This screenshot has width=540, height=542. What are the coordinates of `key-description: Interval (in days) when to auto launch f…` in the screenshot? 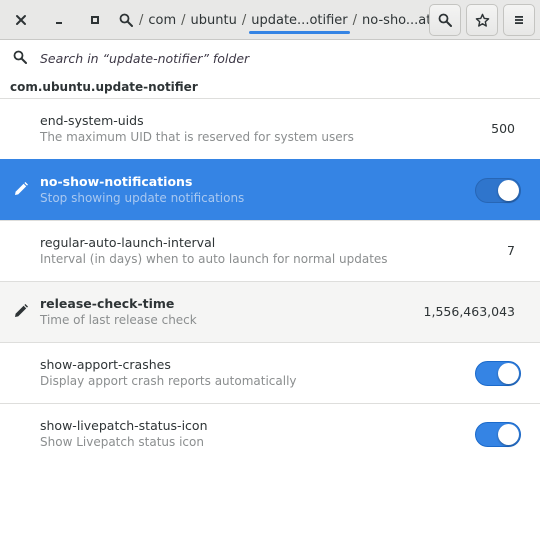 It's located at (214, 259).